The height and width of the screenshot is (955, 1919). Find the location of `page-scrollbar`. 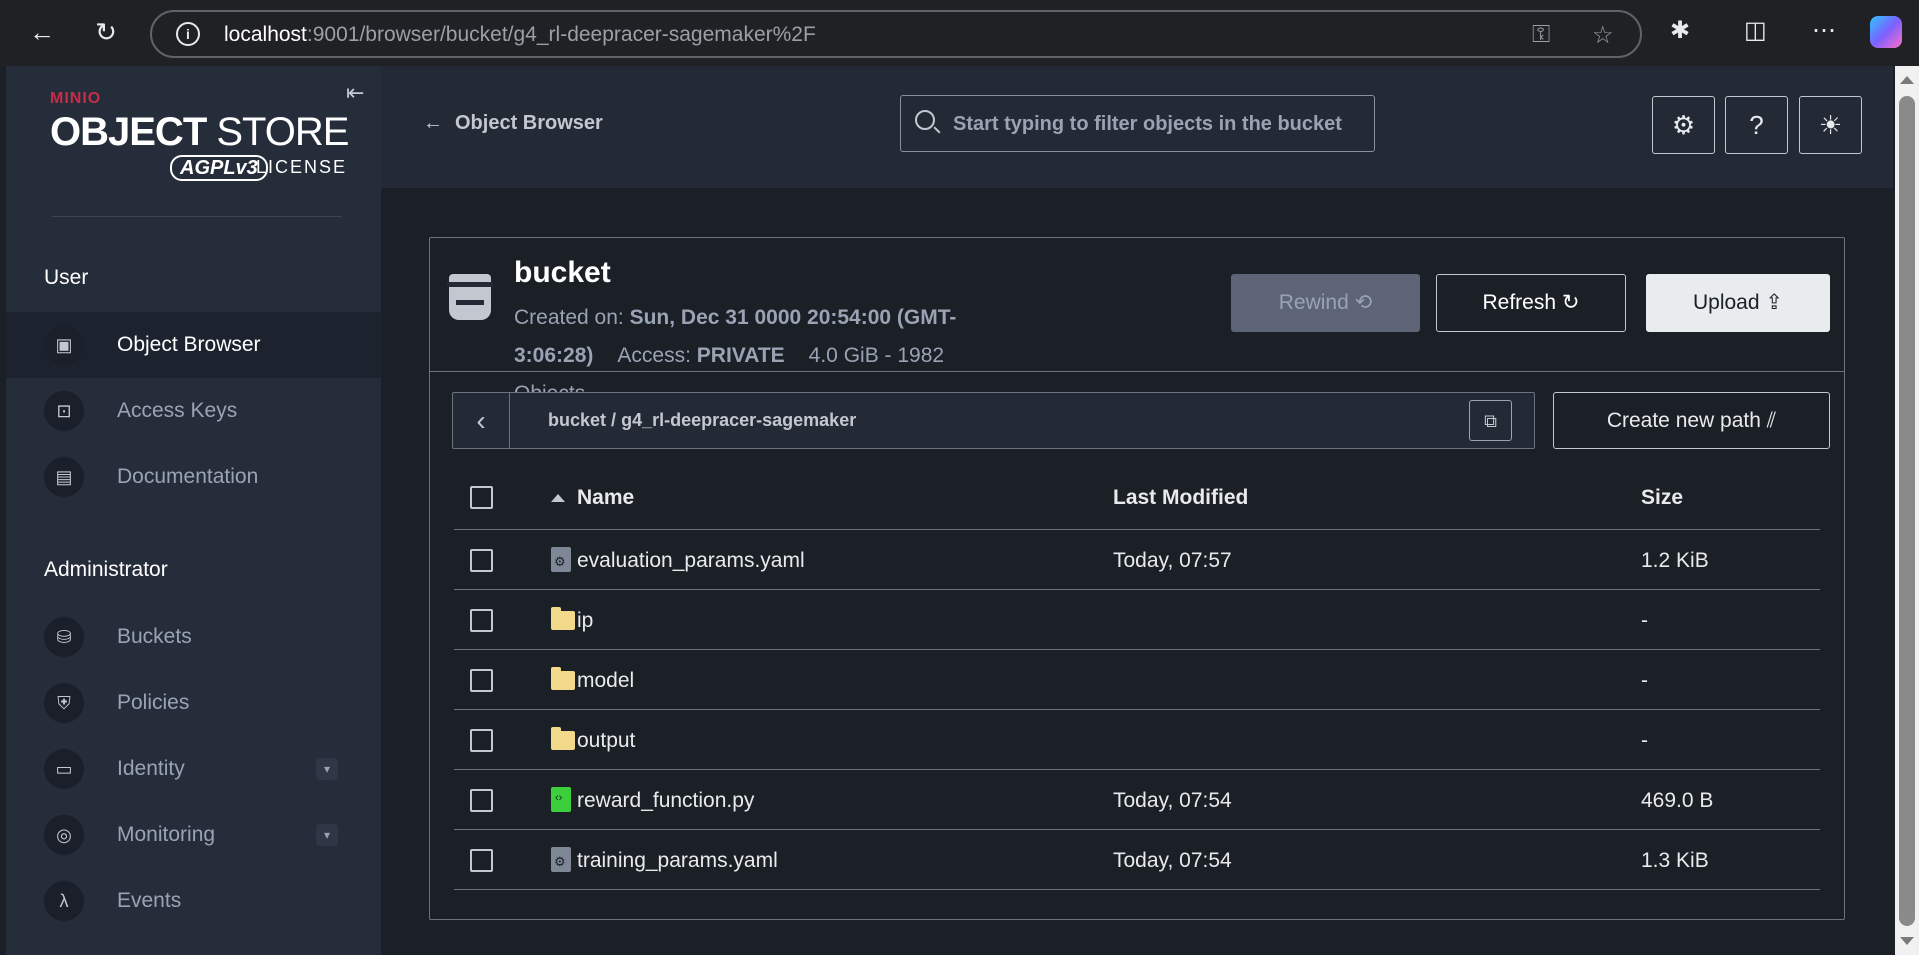

page-scrollbar is located at coordinates (1907, 510).